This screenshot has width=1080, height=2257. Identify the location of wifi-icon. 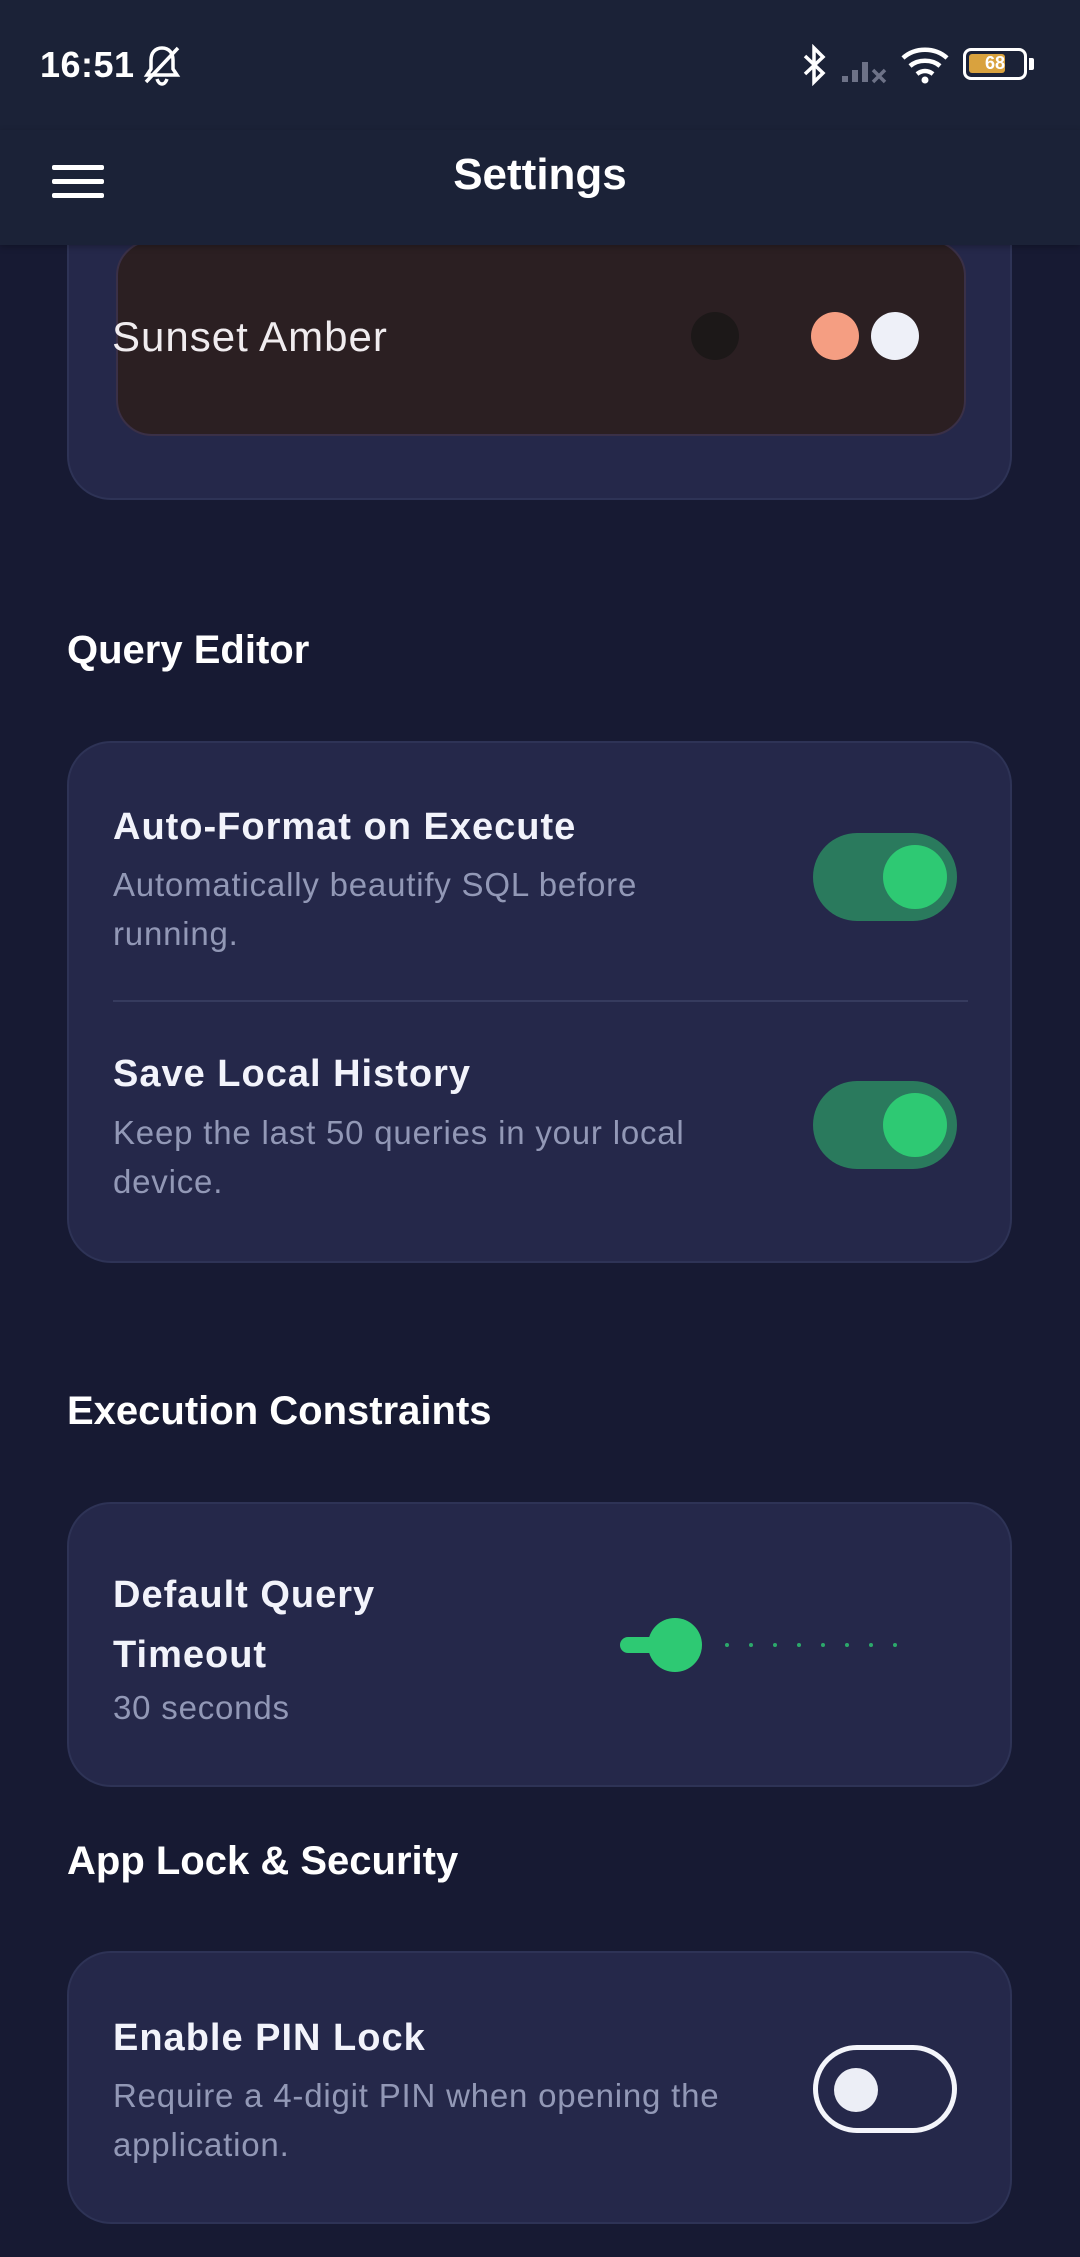
(925, 65).